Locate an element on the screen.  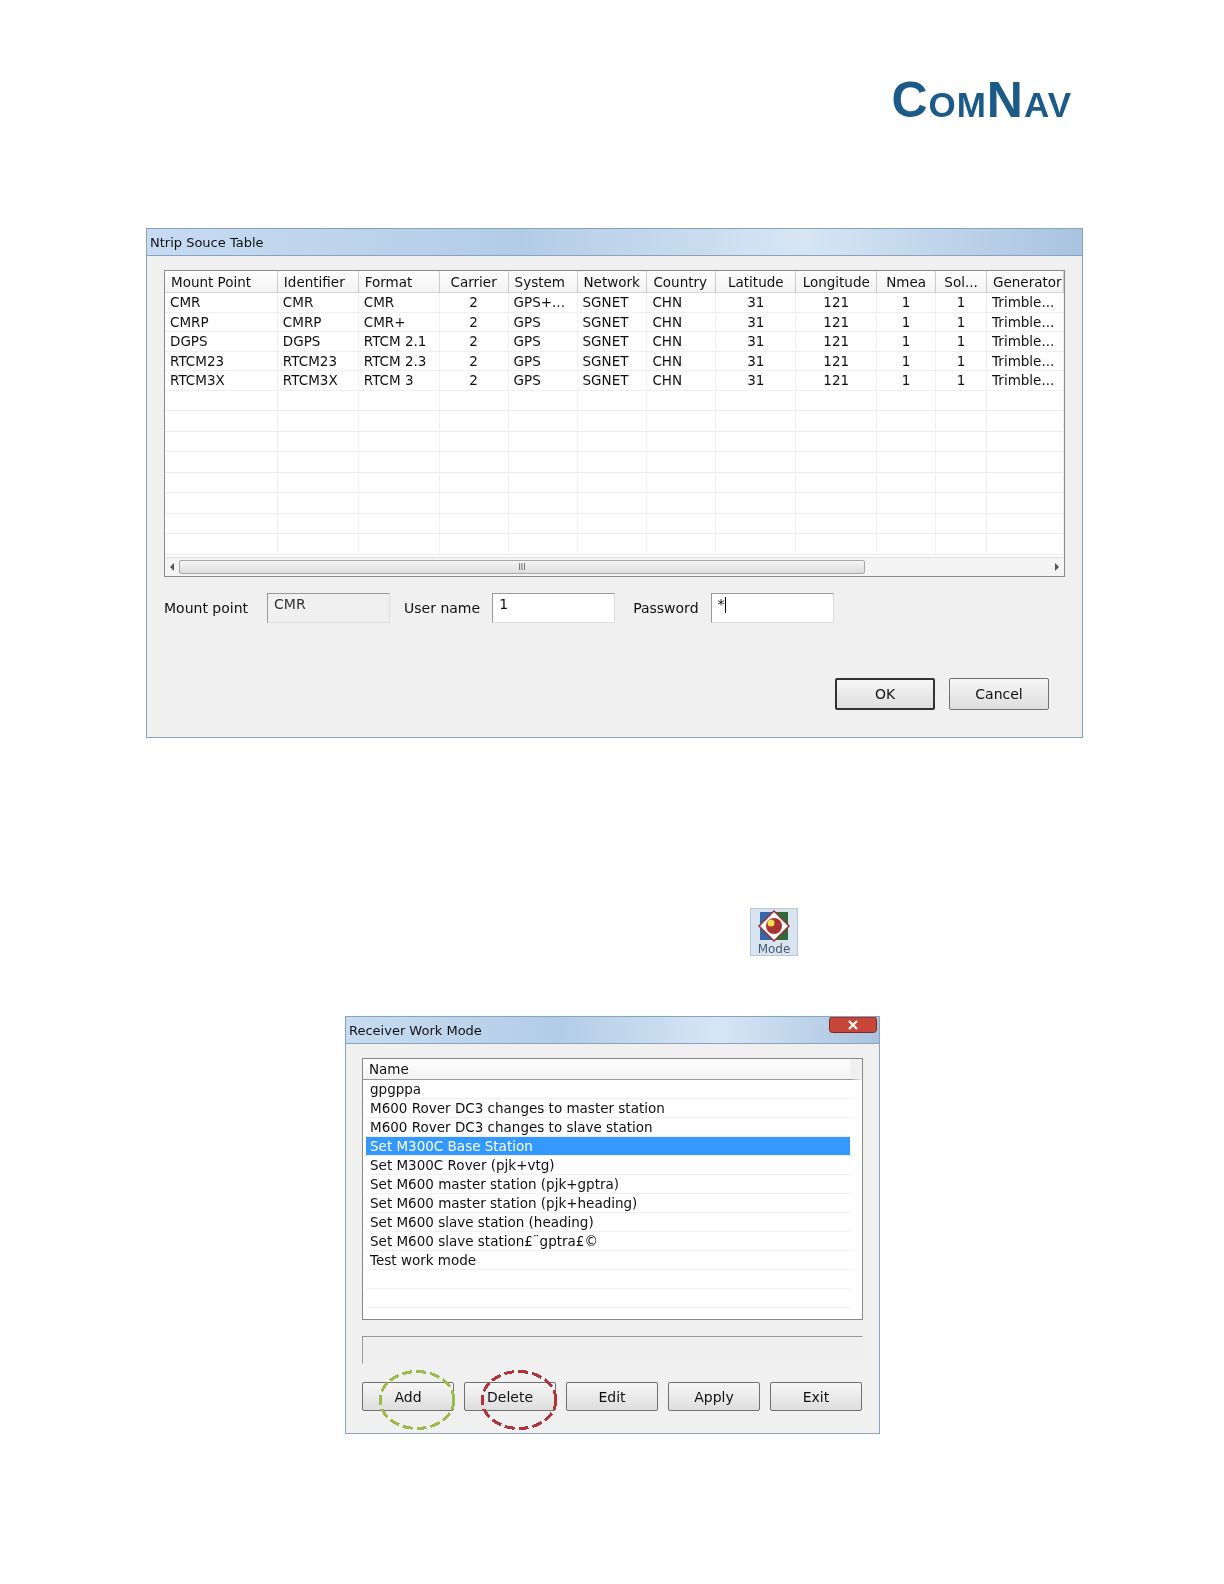
dialog-button: Exit is located at coordinates (816, 1396).